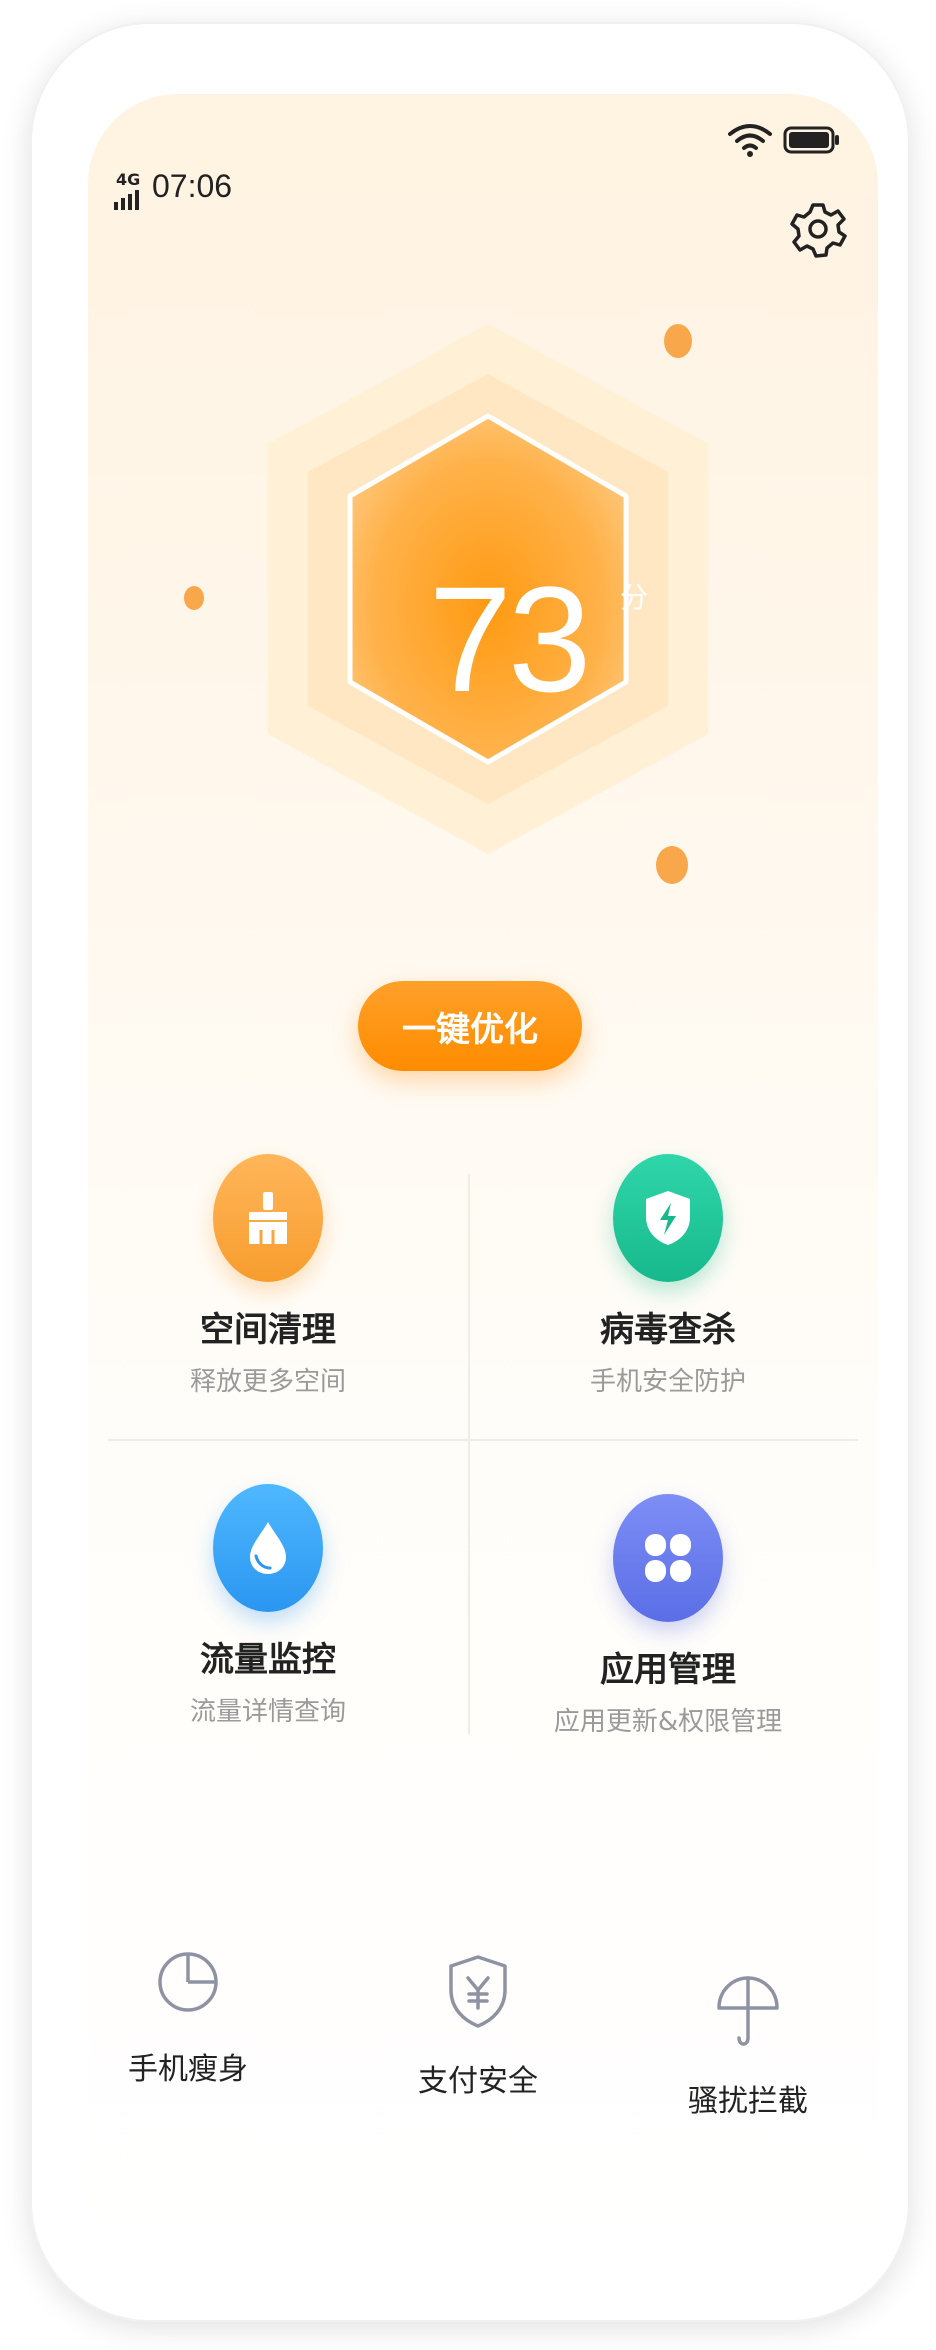  I want to click on water-drop-icon, so click(268, 1548).